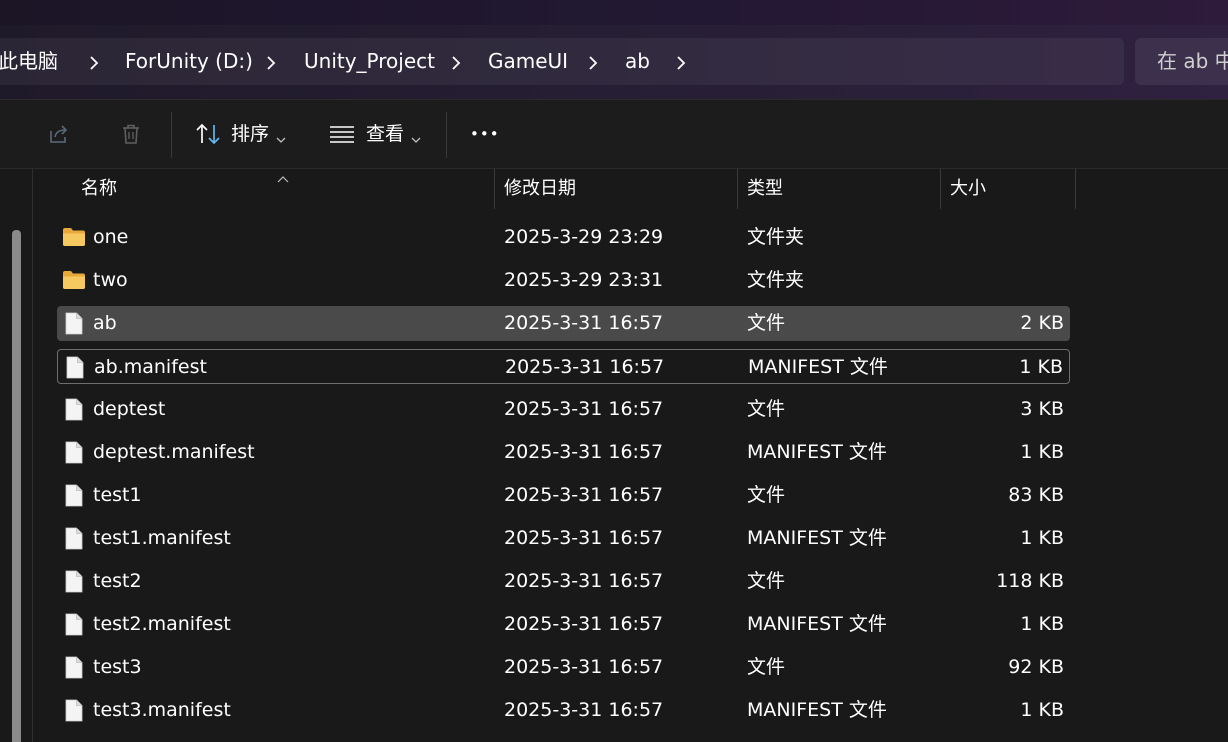 Image resolution: width=1228 pixels, height=742 pixels. I want to click on file-row: two 2025-3-29 23:31 文件夹, so click(563, 280).